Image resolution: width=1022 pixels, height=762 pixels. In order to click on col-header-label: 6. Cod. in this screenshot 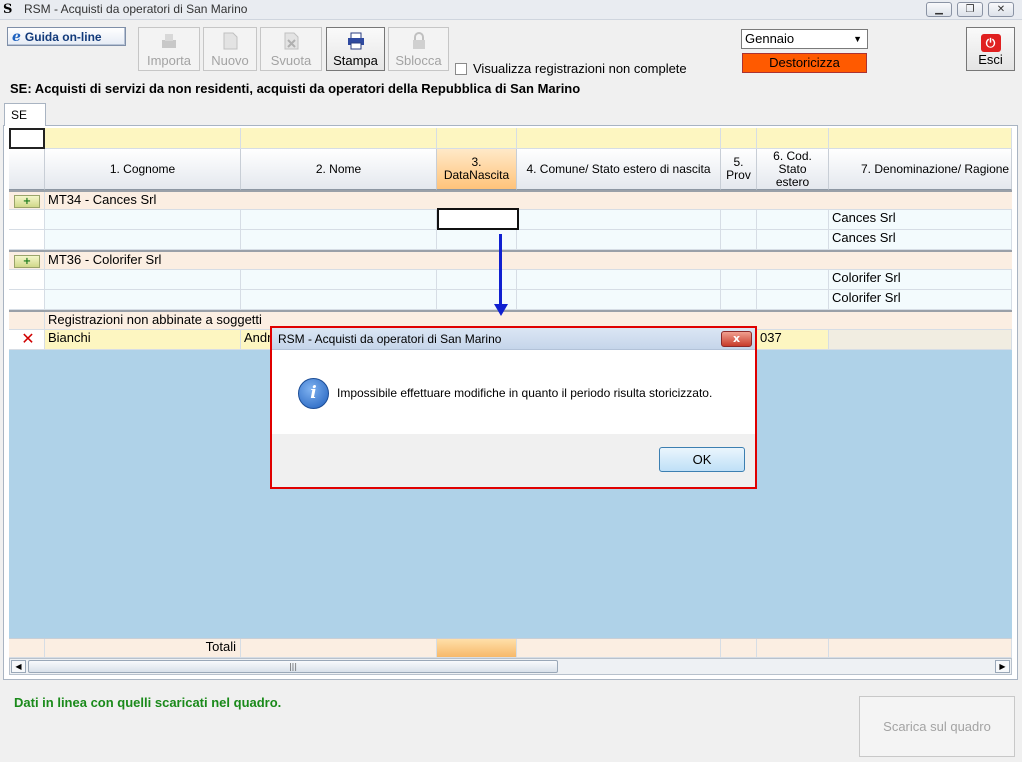, I will do `click(792, 156)`.